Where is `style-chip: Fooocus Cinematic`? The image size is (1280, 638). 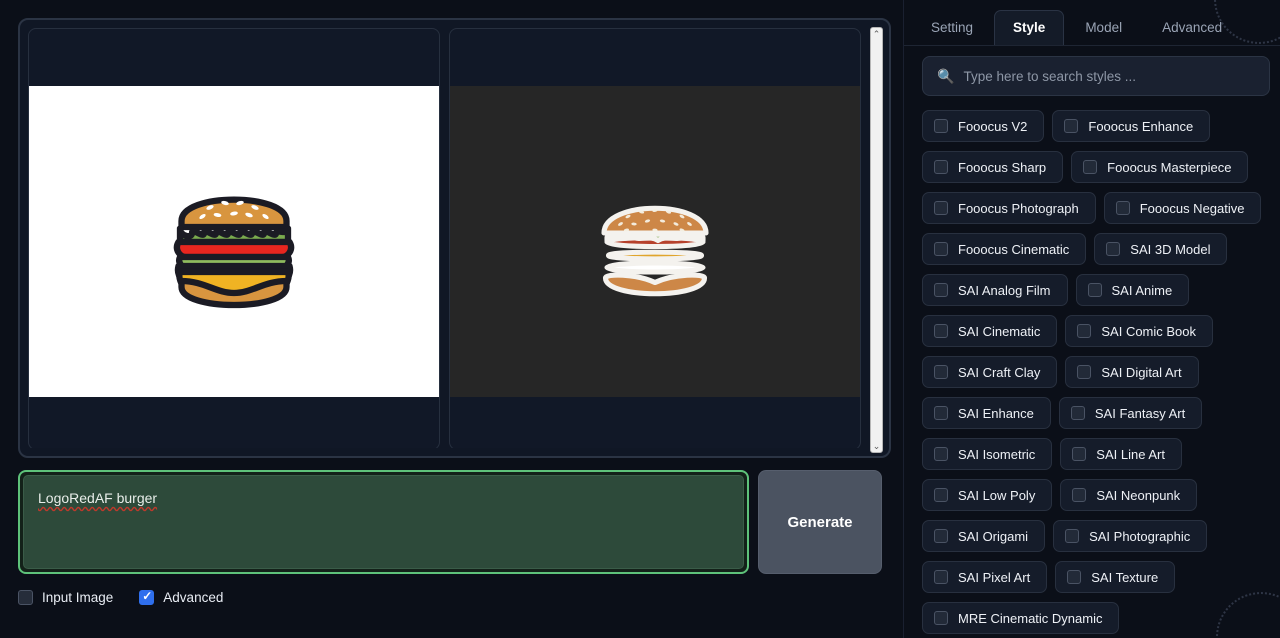
style-chip: Fooocus Cinematic is located at coordinates (1004, 249).